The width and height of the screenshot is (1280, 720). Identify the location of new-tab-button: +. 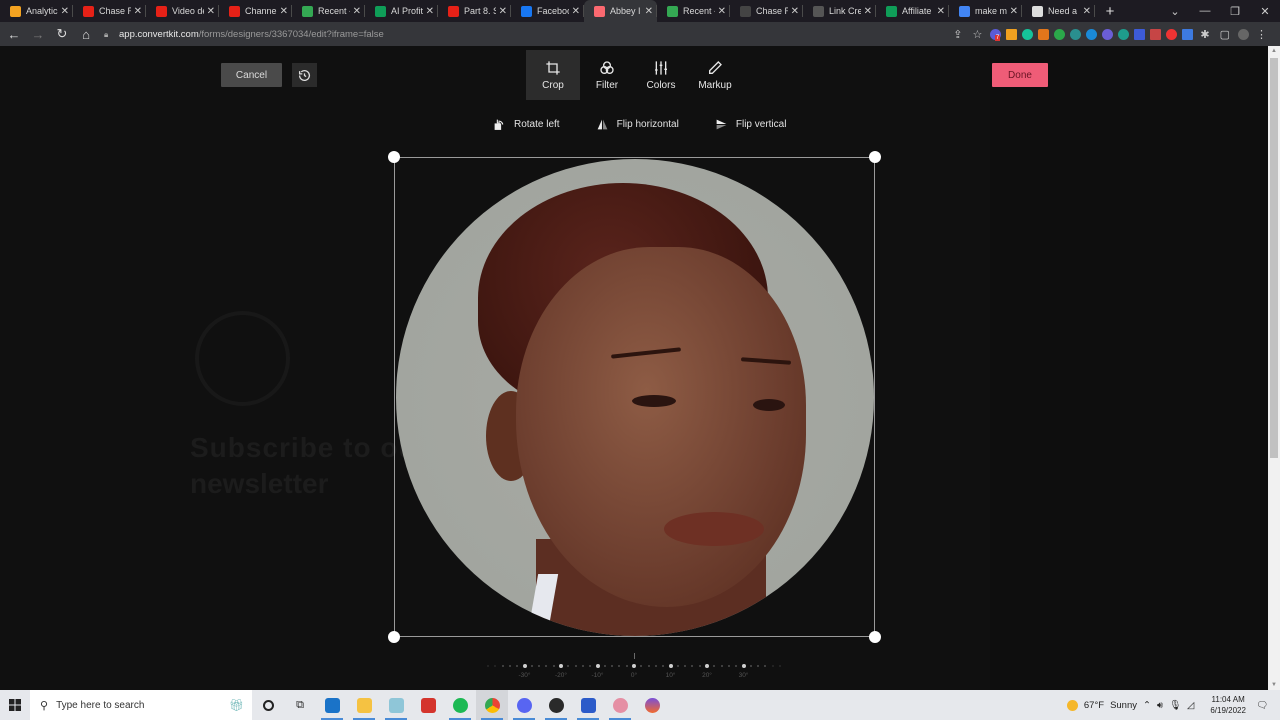
(1110, 11).